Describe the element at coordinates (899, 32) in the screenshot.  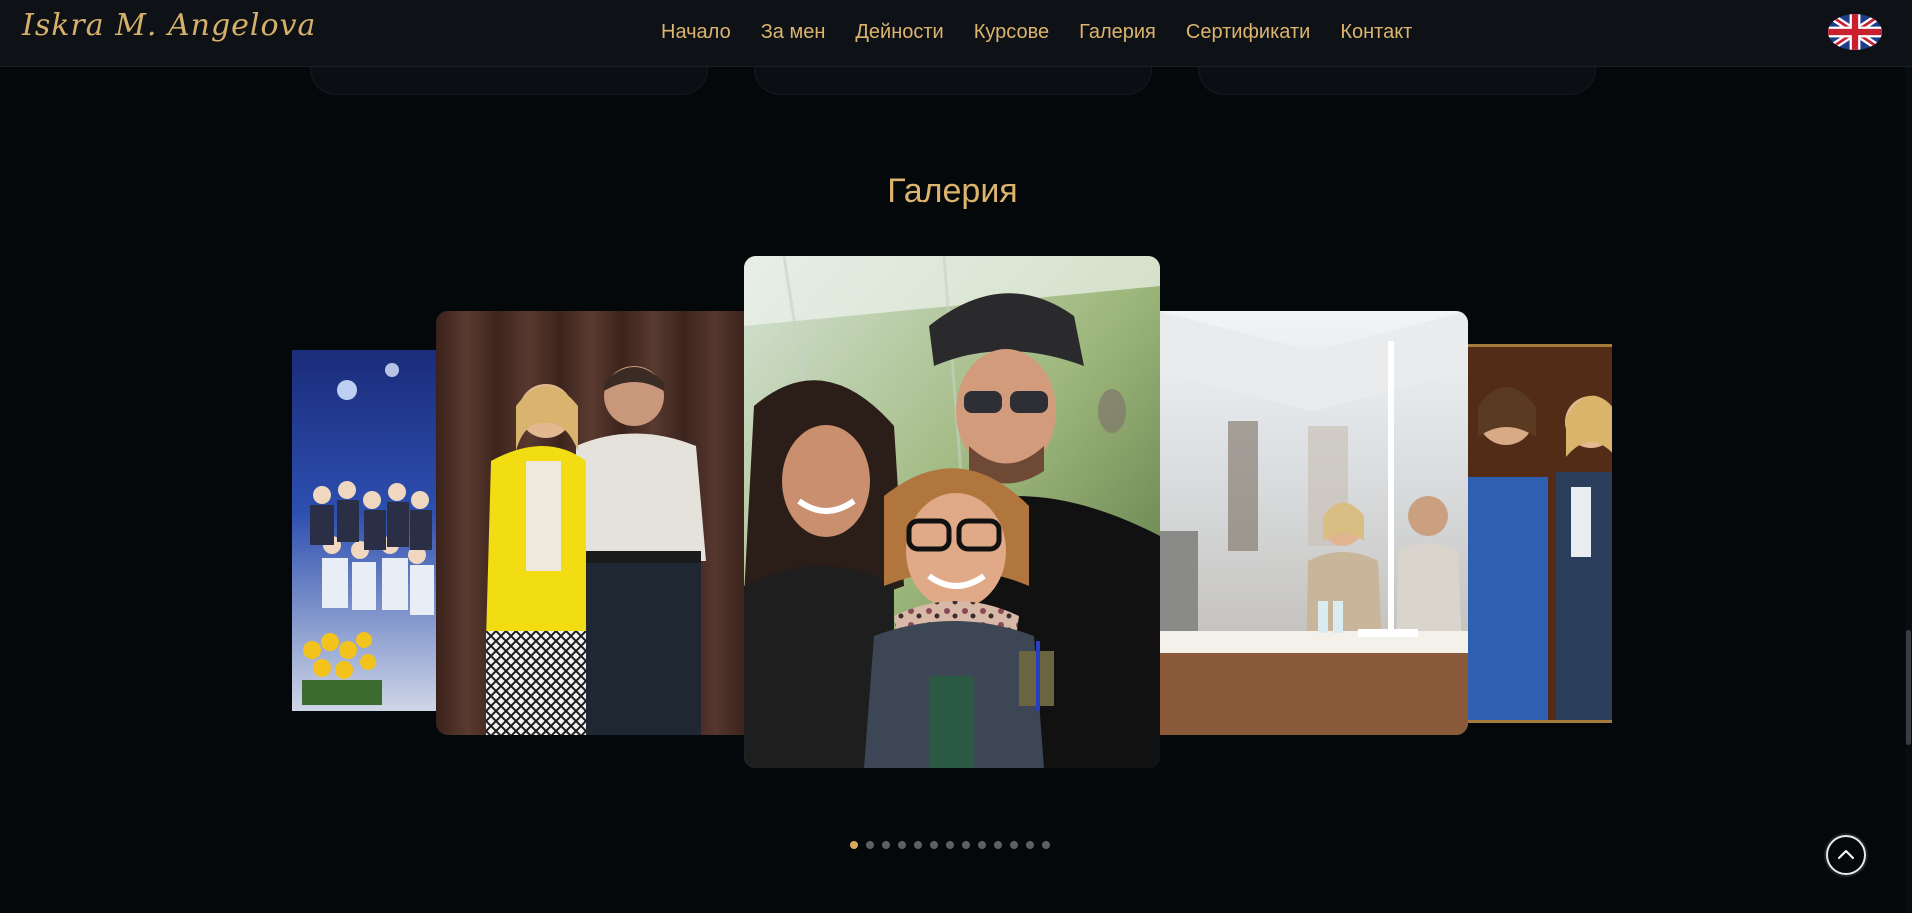
I see `nav-item-activities: Дейности` at that location.